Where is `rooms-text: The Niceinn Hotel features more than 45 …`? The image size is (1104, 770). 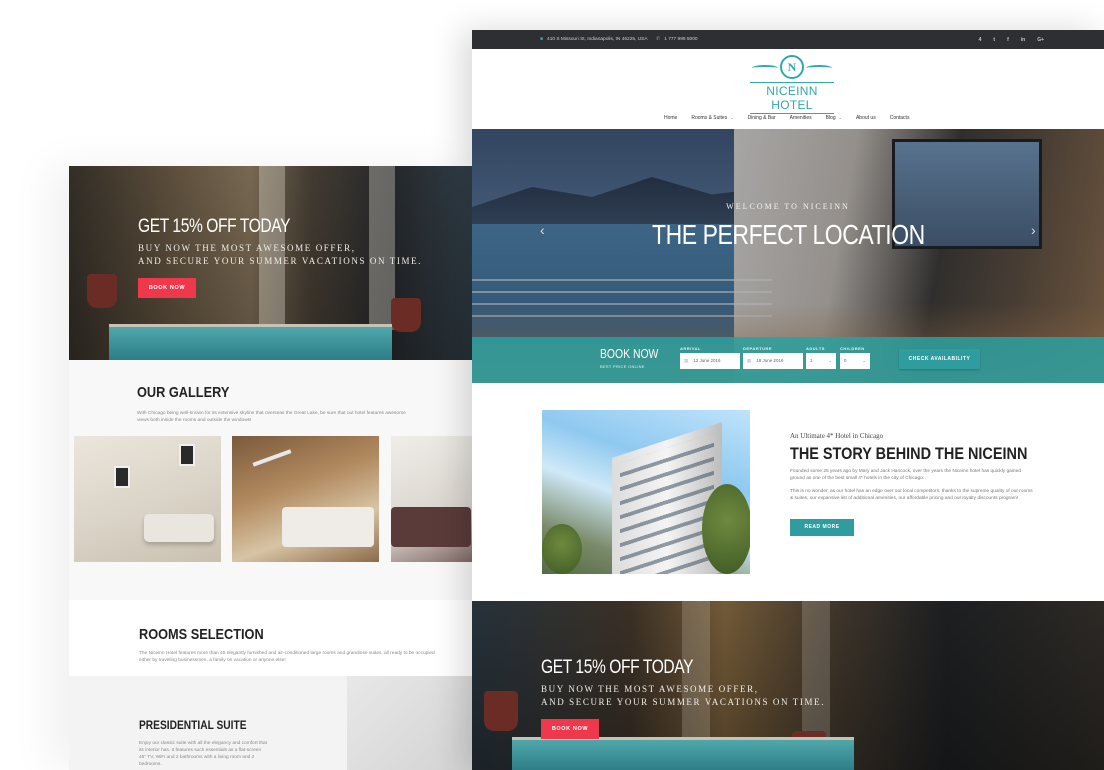
rooms-text: The Niceinn Hotel features more than 45 … is located at coordinates (287, 657).